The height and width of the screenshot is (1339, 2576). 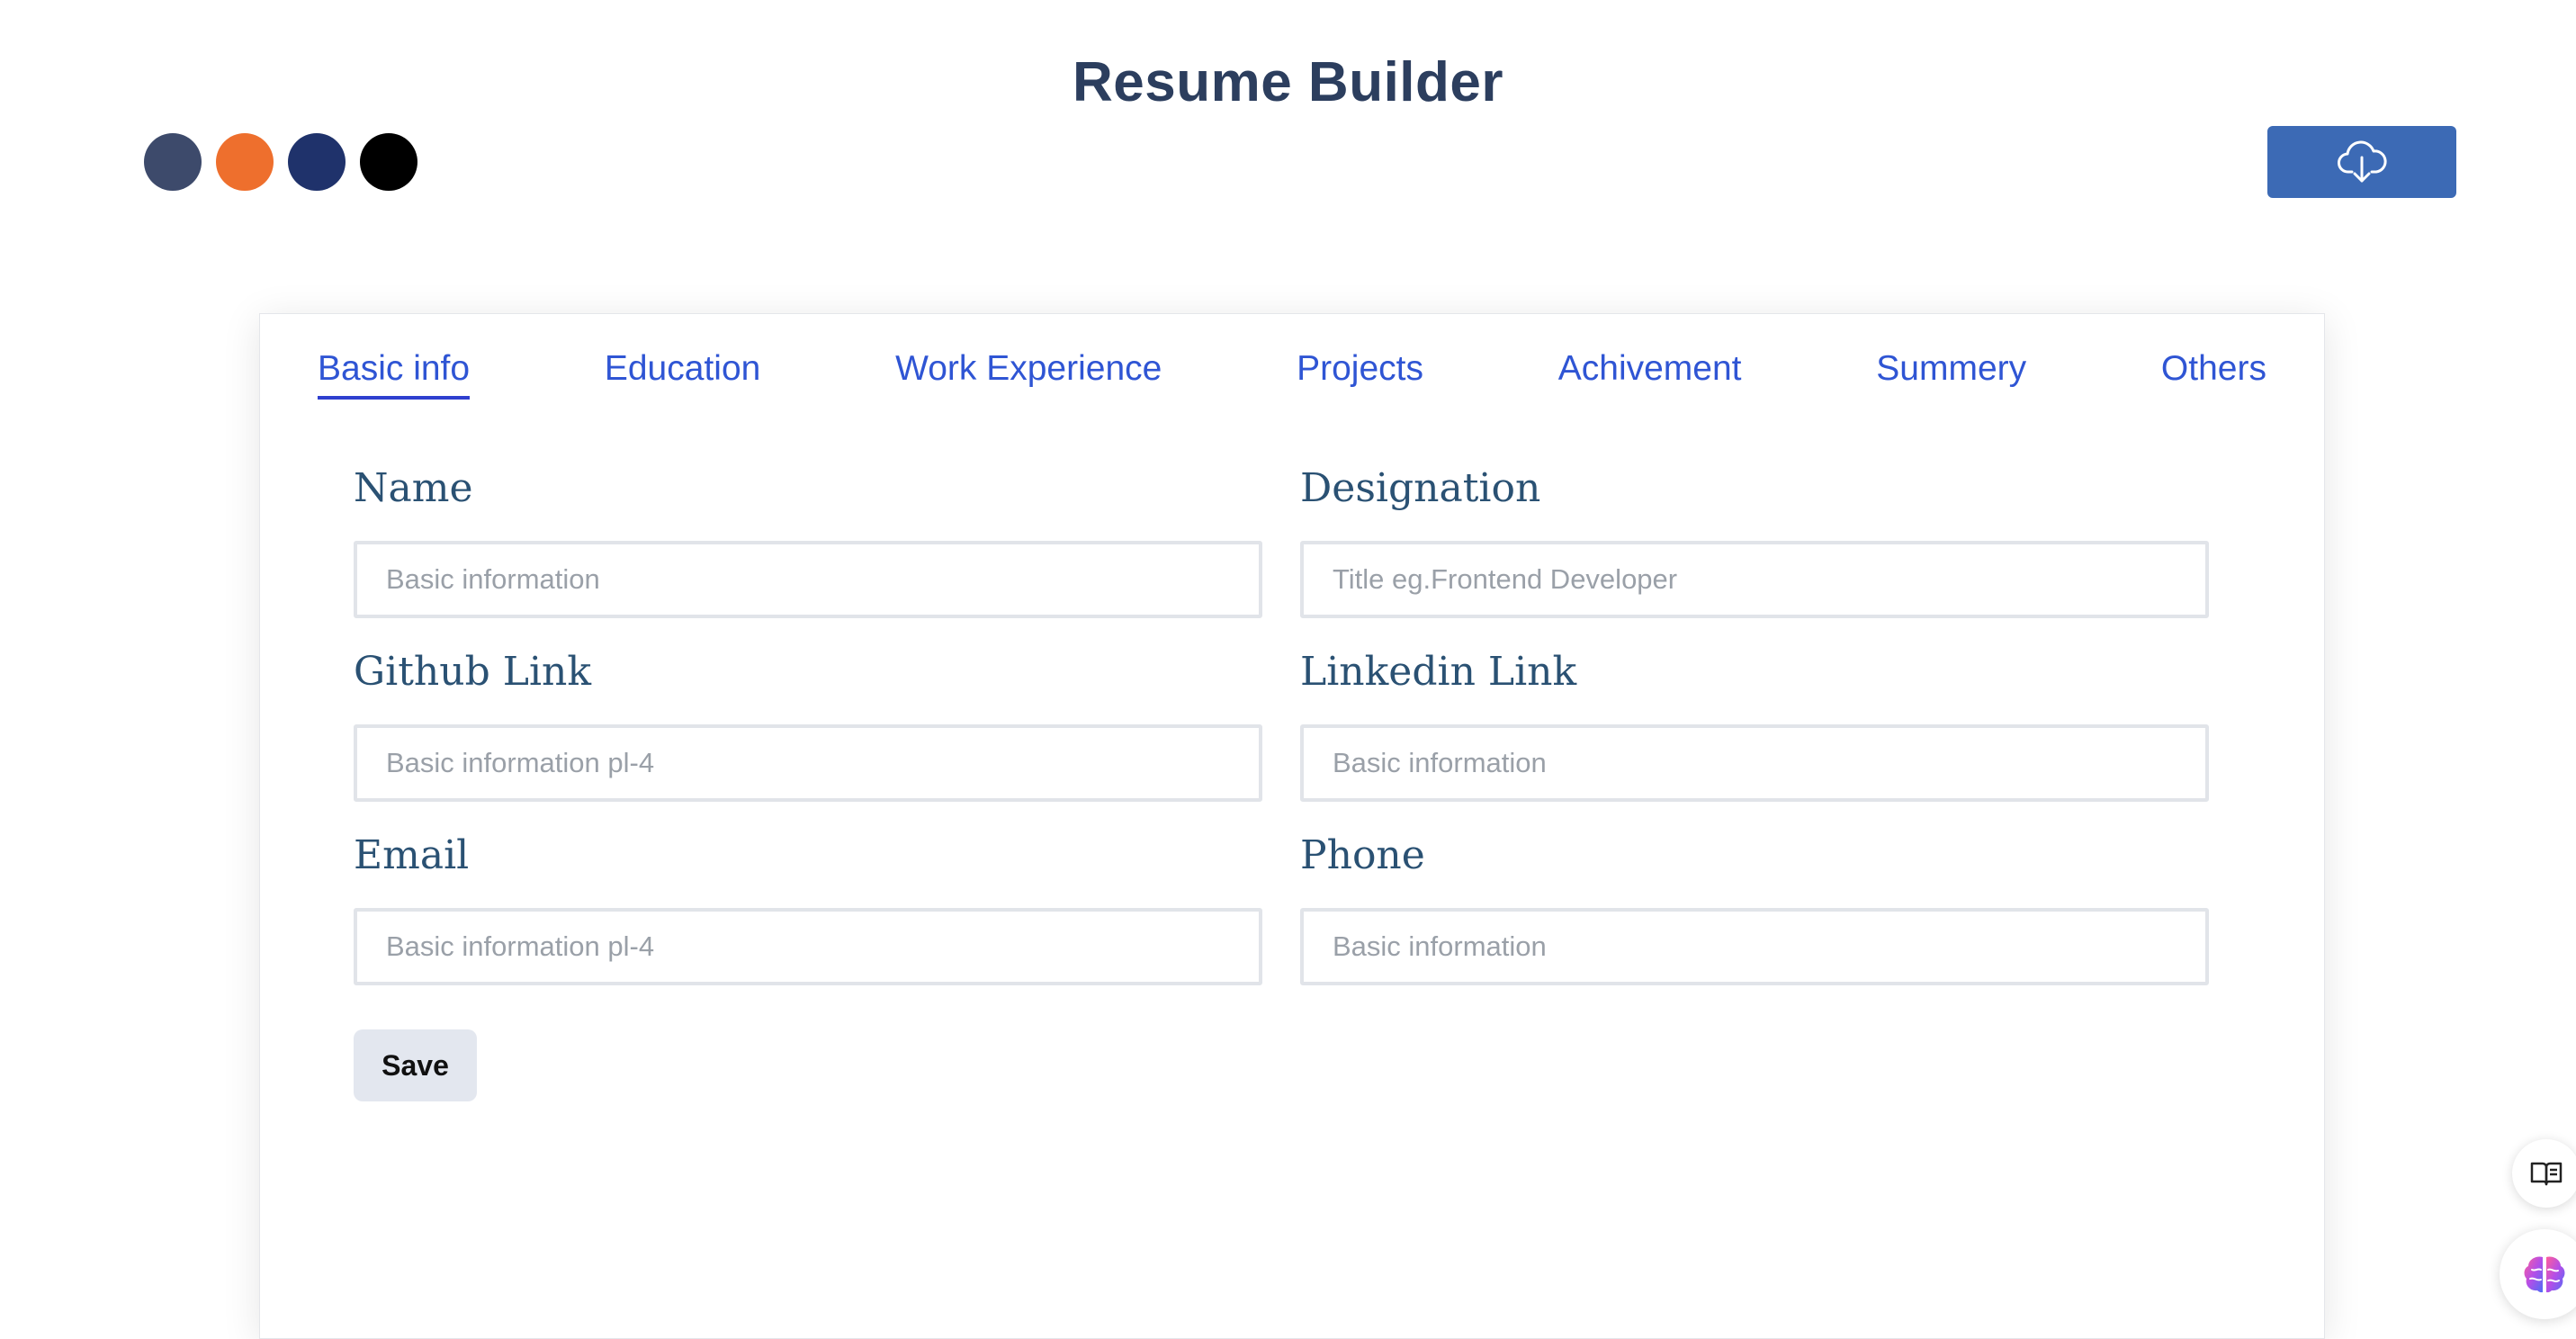 What do you see at coordinates (414, 488) in the screenshot?
I see `name-label: Name` at bounding box center [414, 488].